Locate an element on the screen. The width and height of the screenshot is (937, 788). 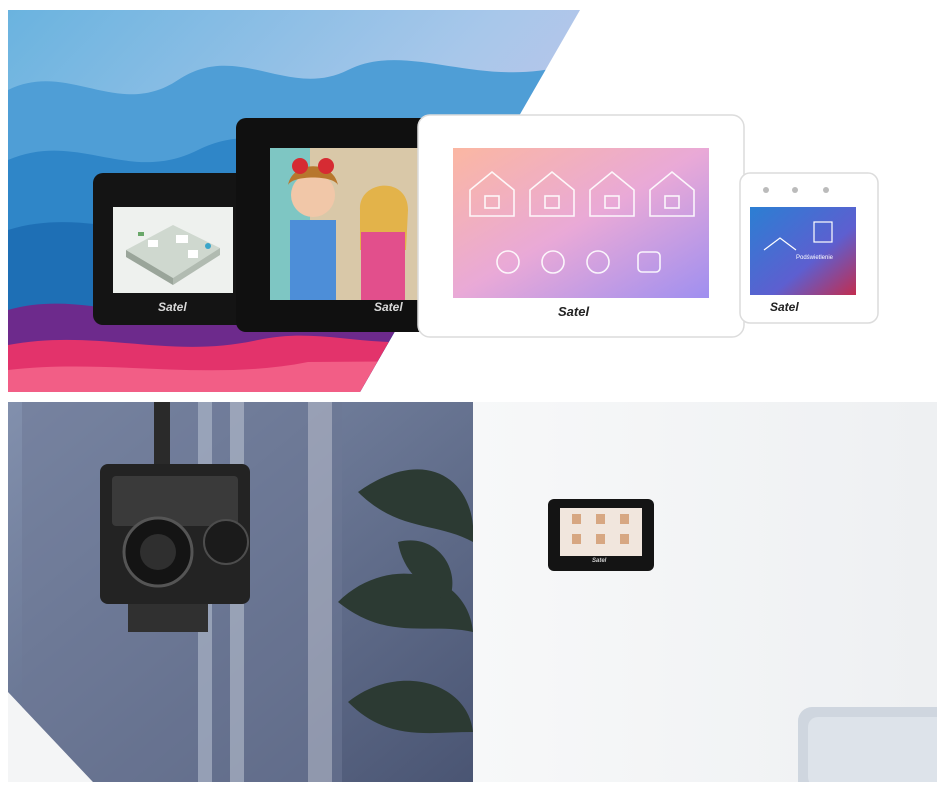
logo-keypad-2: Satel is located at coordinates (388, 307).